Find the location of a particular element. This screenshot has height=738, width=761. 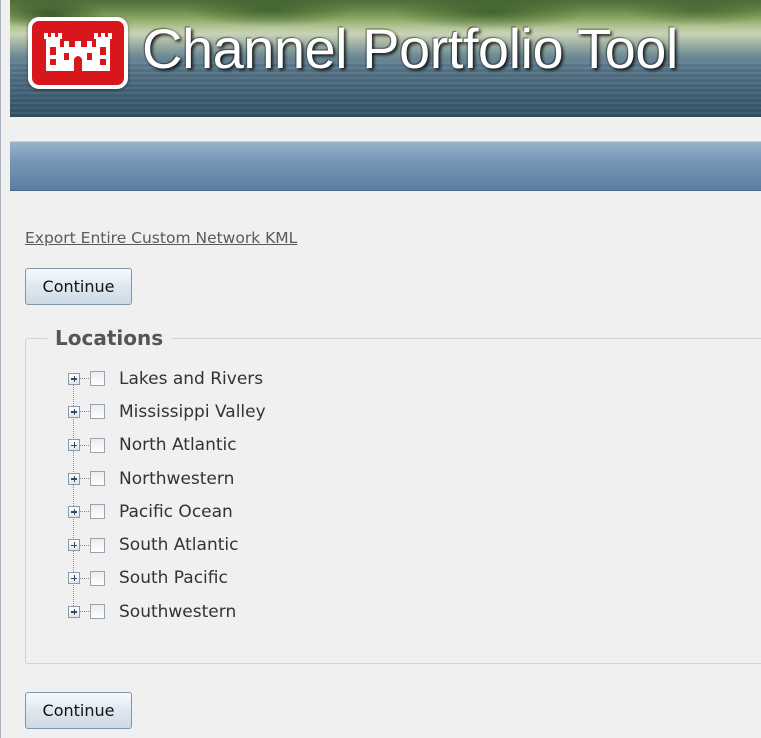

tree-node-pacific-ocean: Pacific Ocean is located at coordinates (165, 511).